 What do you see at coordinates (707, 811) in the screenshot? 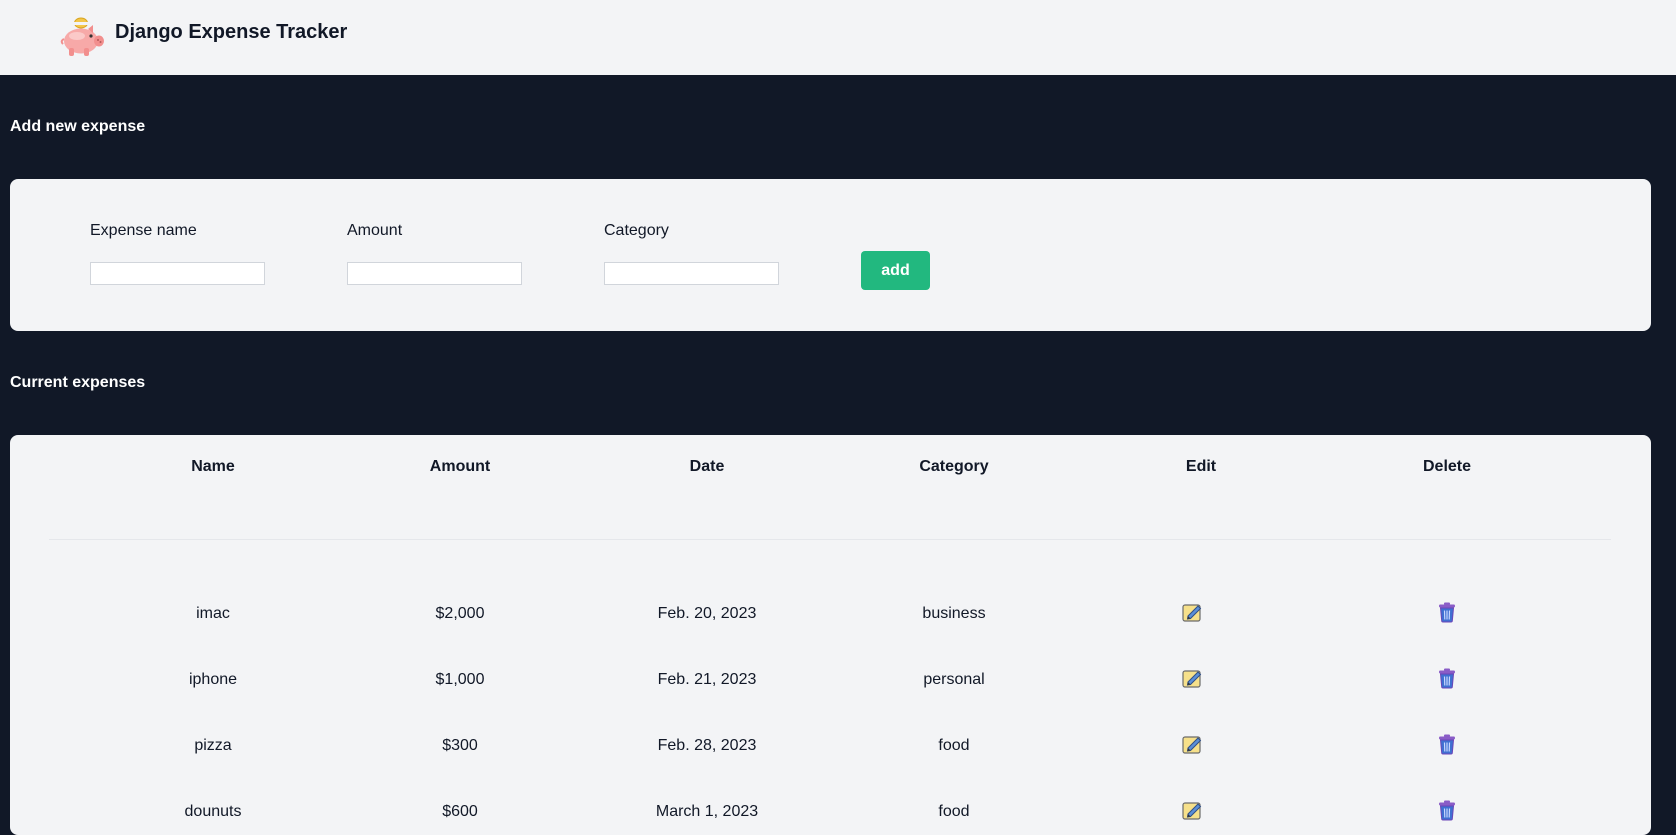
I see `expense-date-cell: March 1, 2023` at bounding box center [707, 811].